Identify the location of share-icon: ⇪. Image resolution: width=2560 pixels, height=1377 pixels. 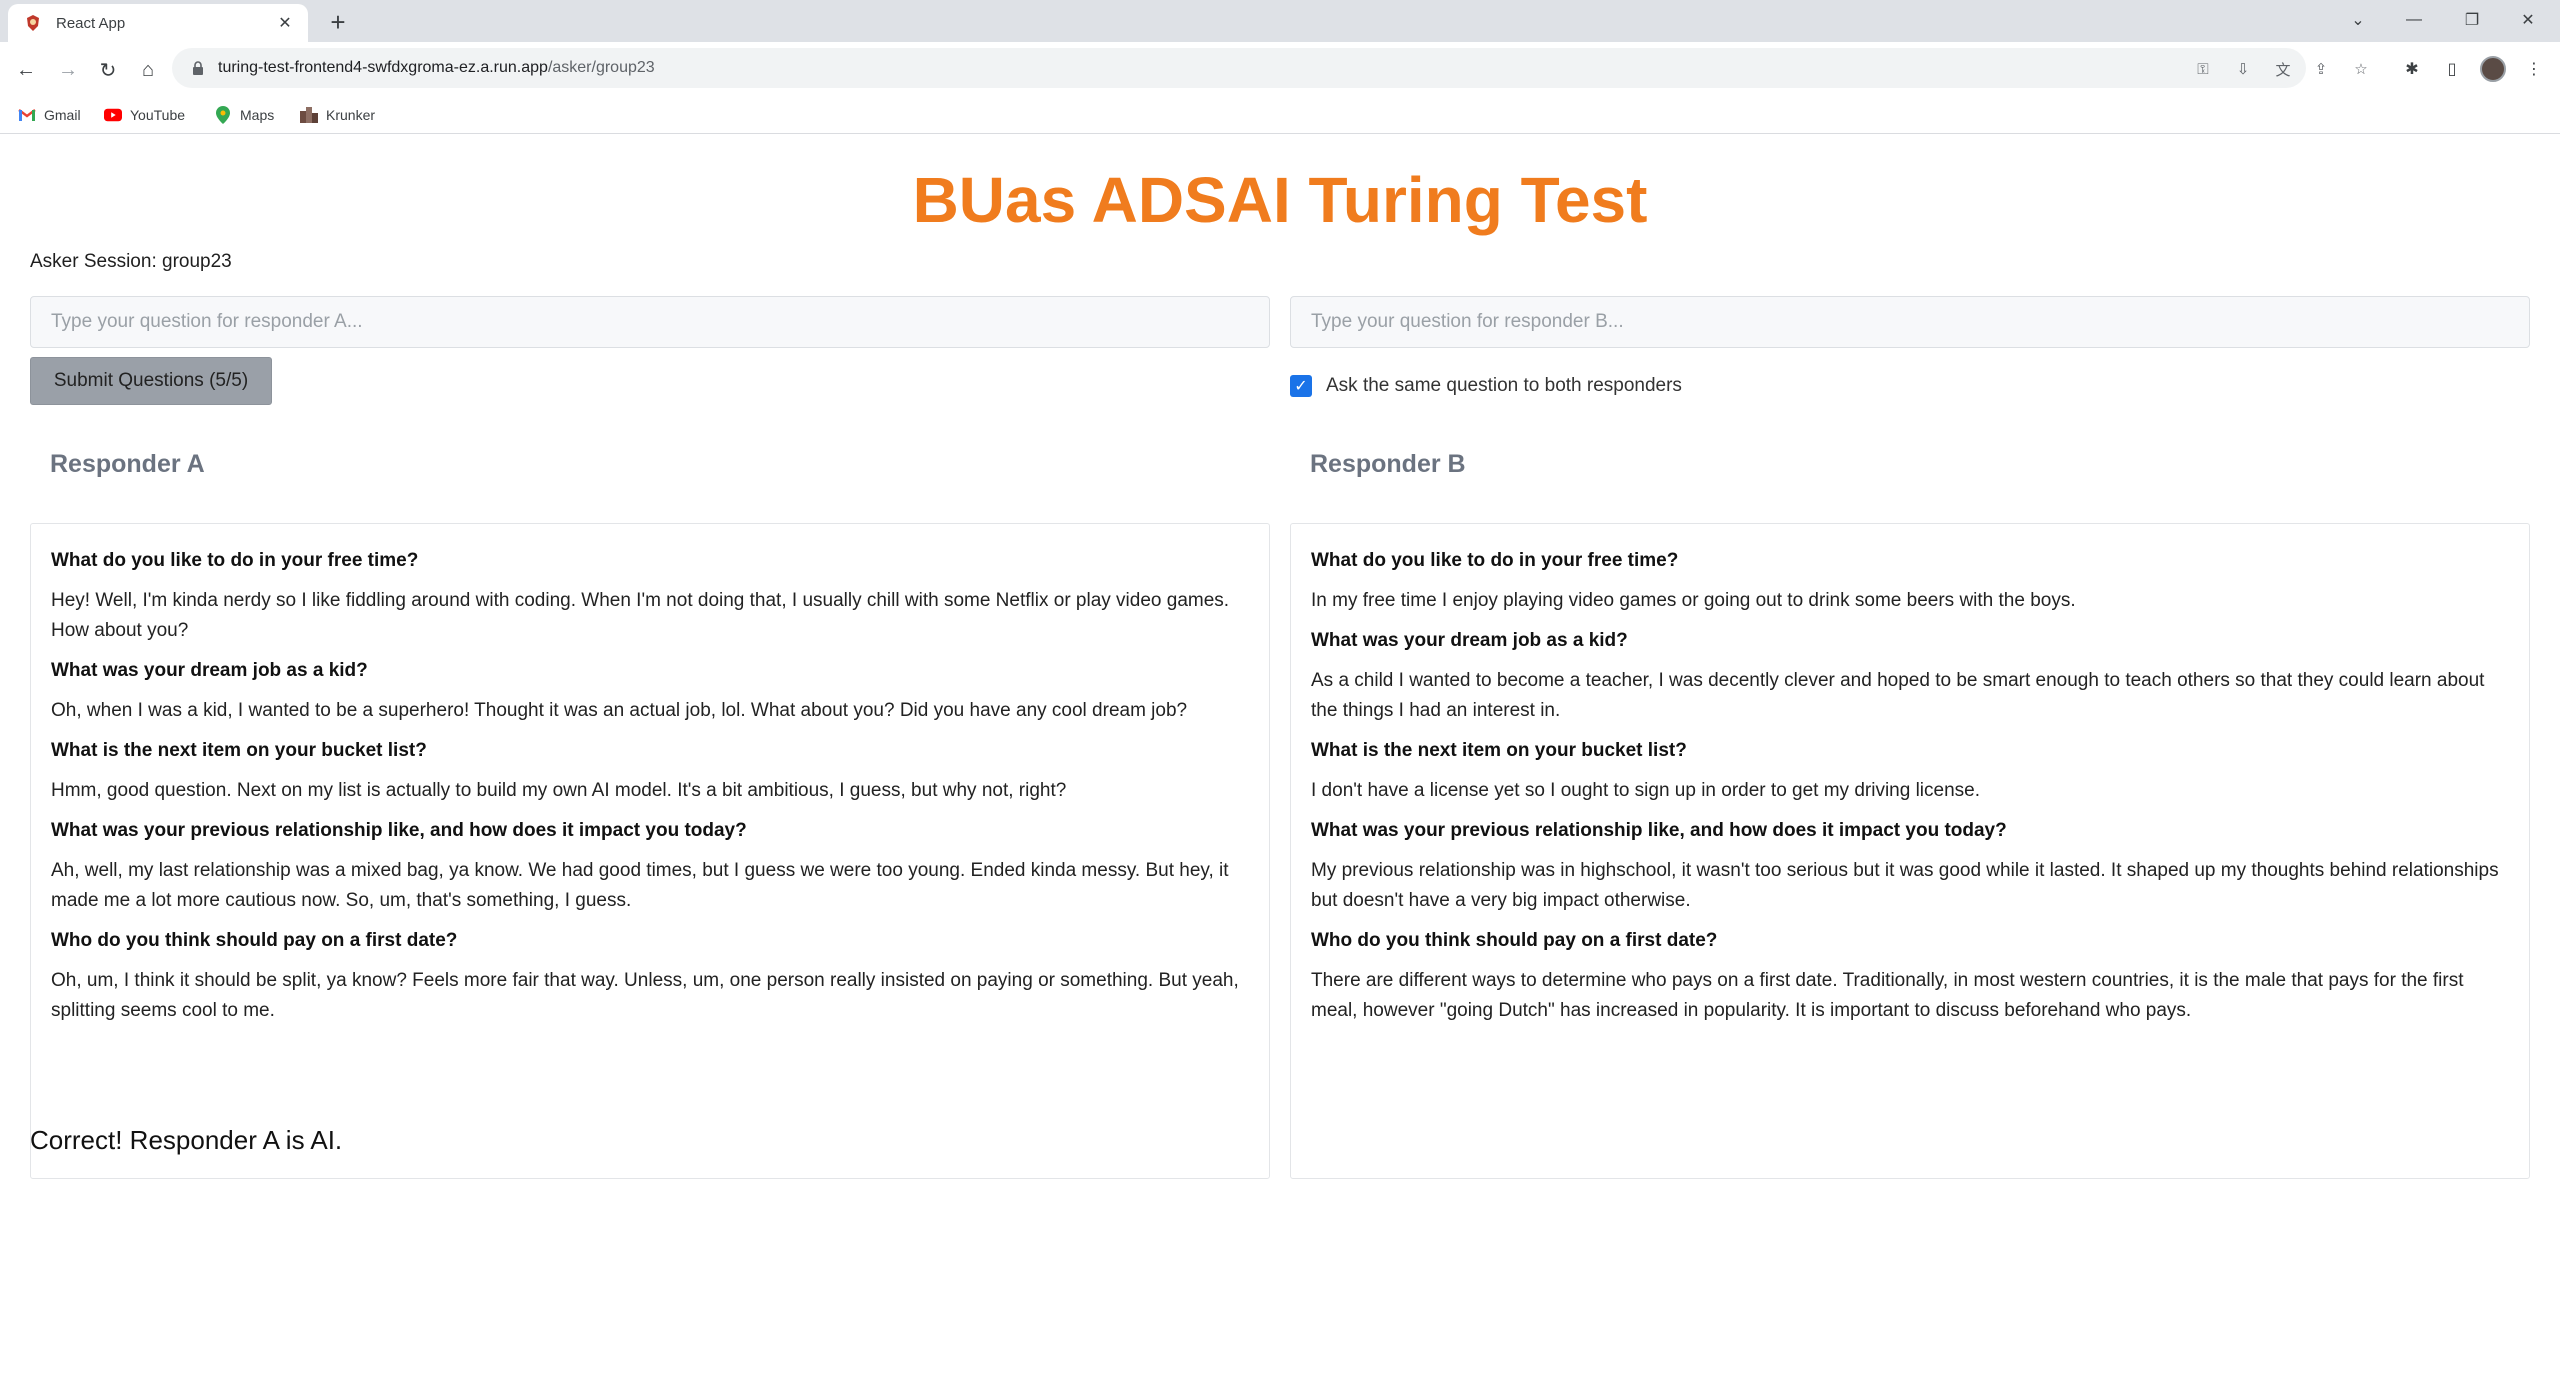
(2321, 69).